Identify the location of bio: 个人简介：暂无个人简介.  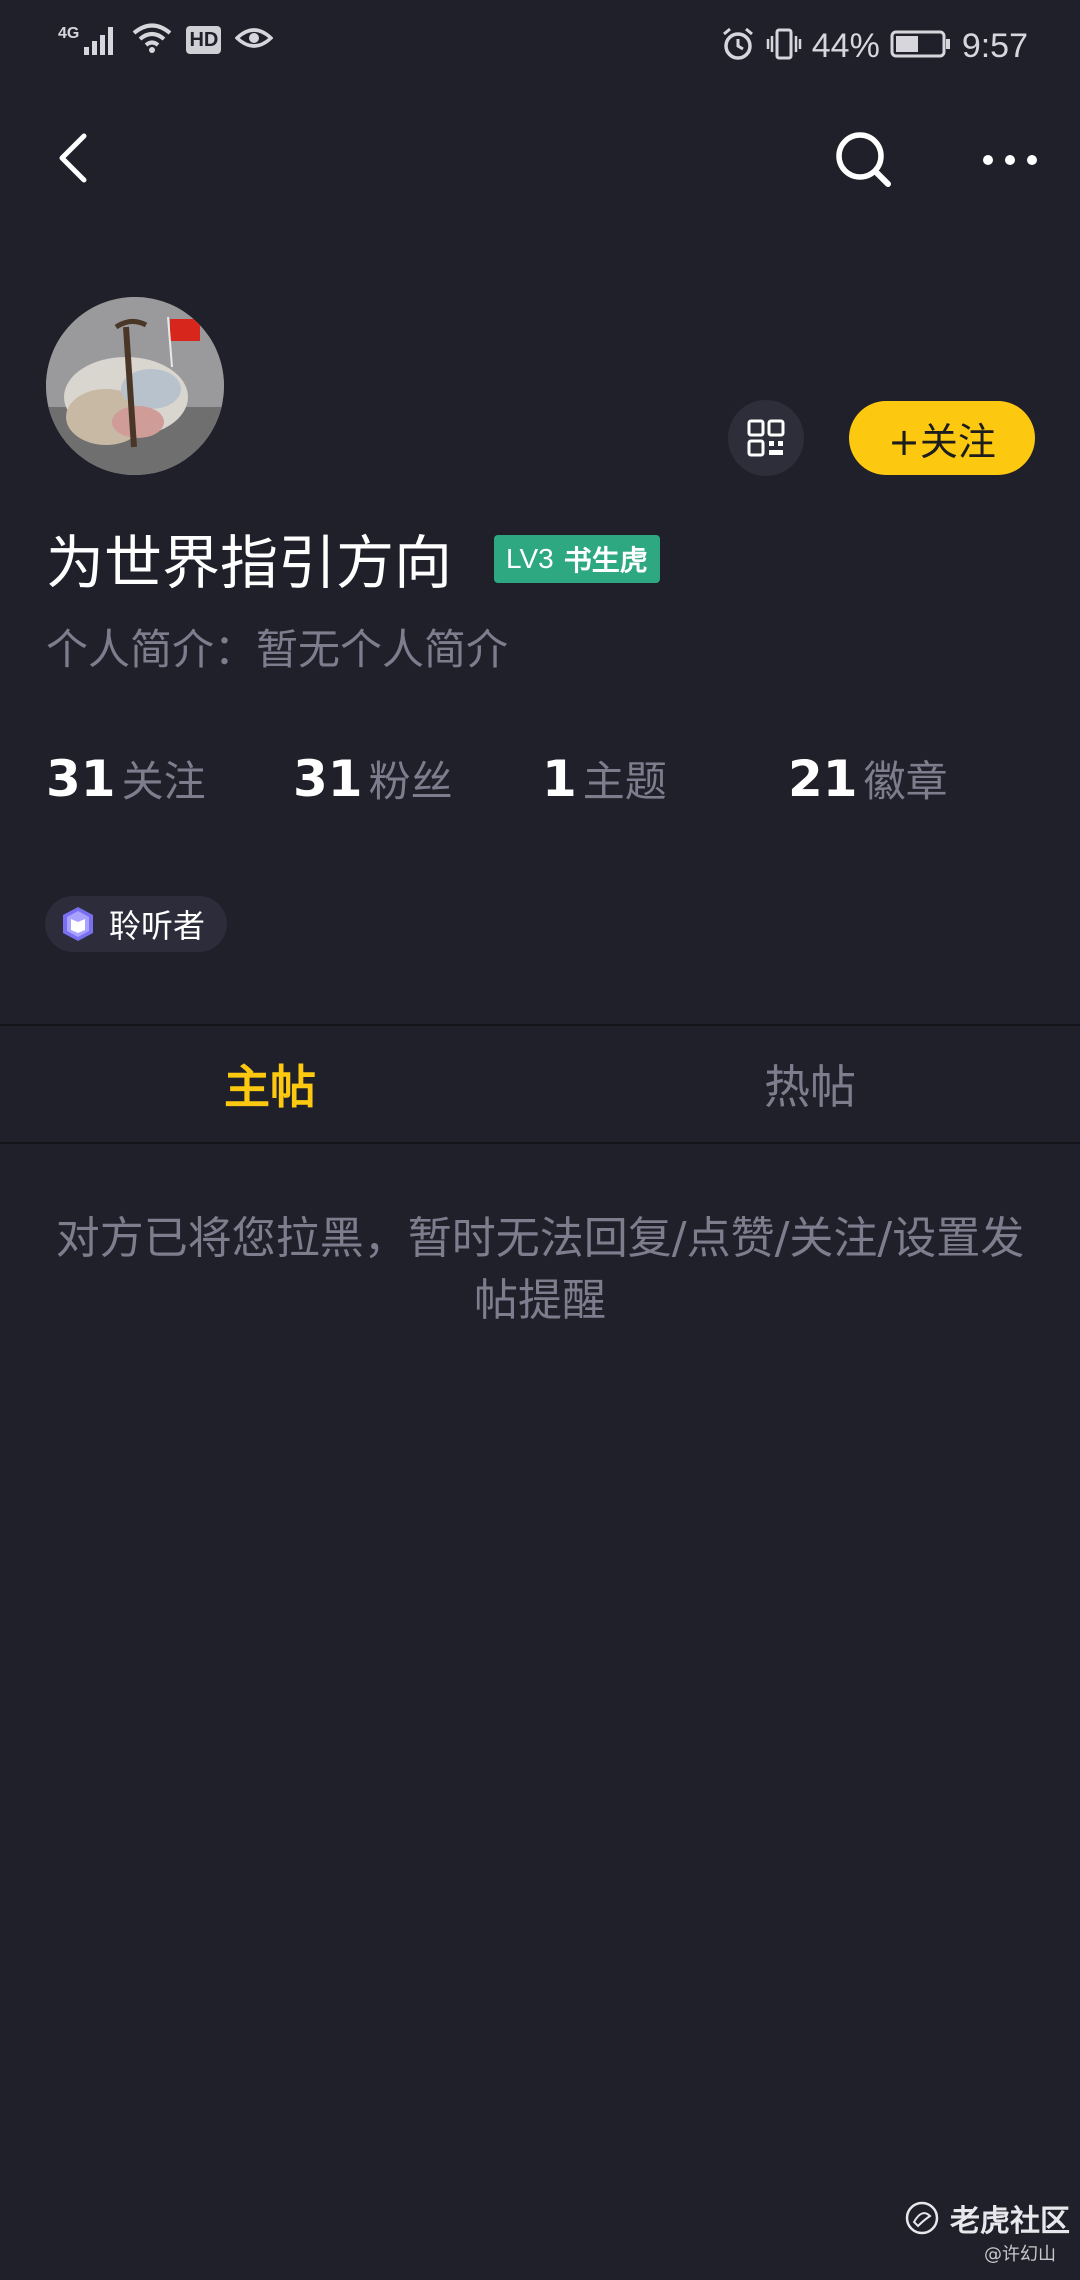
(277, 649).